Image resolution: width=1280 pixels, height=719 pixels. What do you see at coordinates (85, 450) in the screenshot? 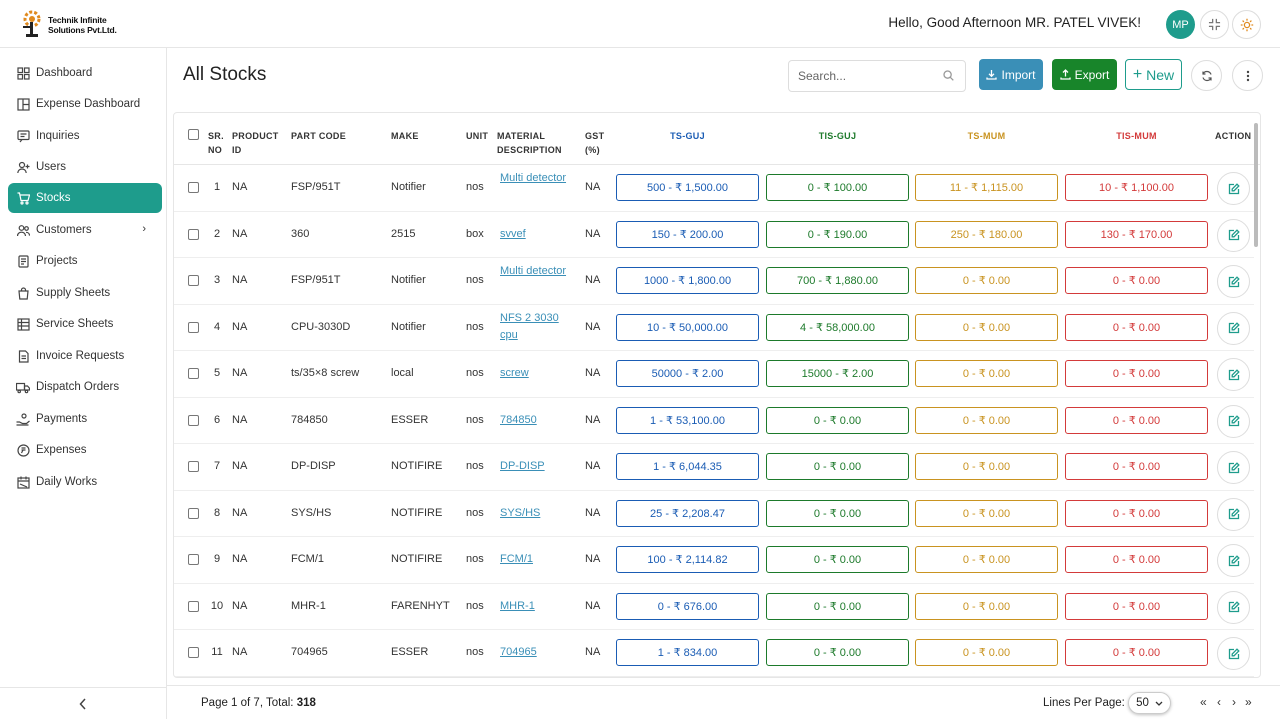
I see `sidebar-item-expenses: Expenses` at bounding box center [85, 450].